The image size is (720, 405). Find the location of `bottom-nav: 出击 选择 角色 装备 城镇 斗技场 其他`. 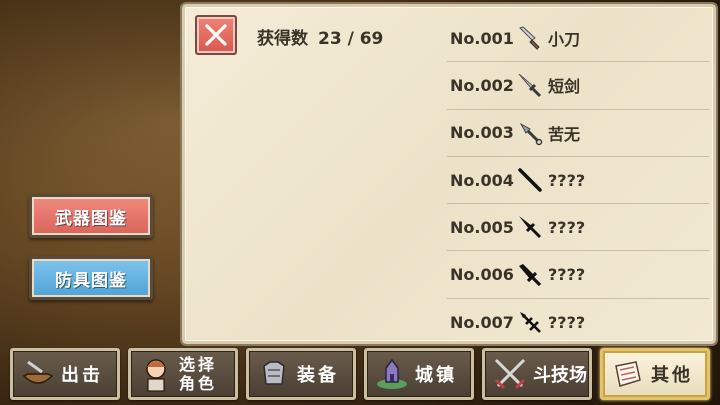

bottom-nav: 出击 选择 角色 装备 城镇 斗技场 其他 is located at coordinates (361, 375).